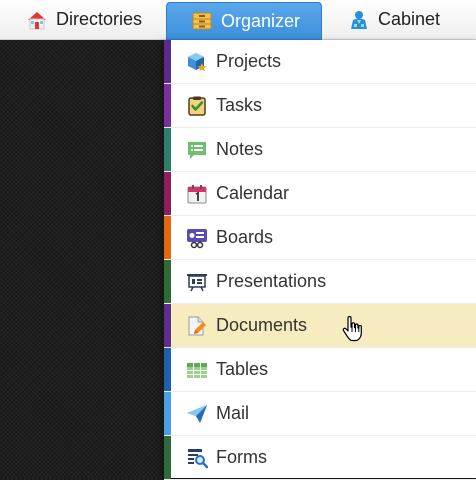  I want to click on table-icon, so click(197, 370).